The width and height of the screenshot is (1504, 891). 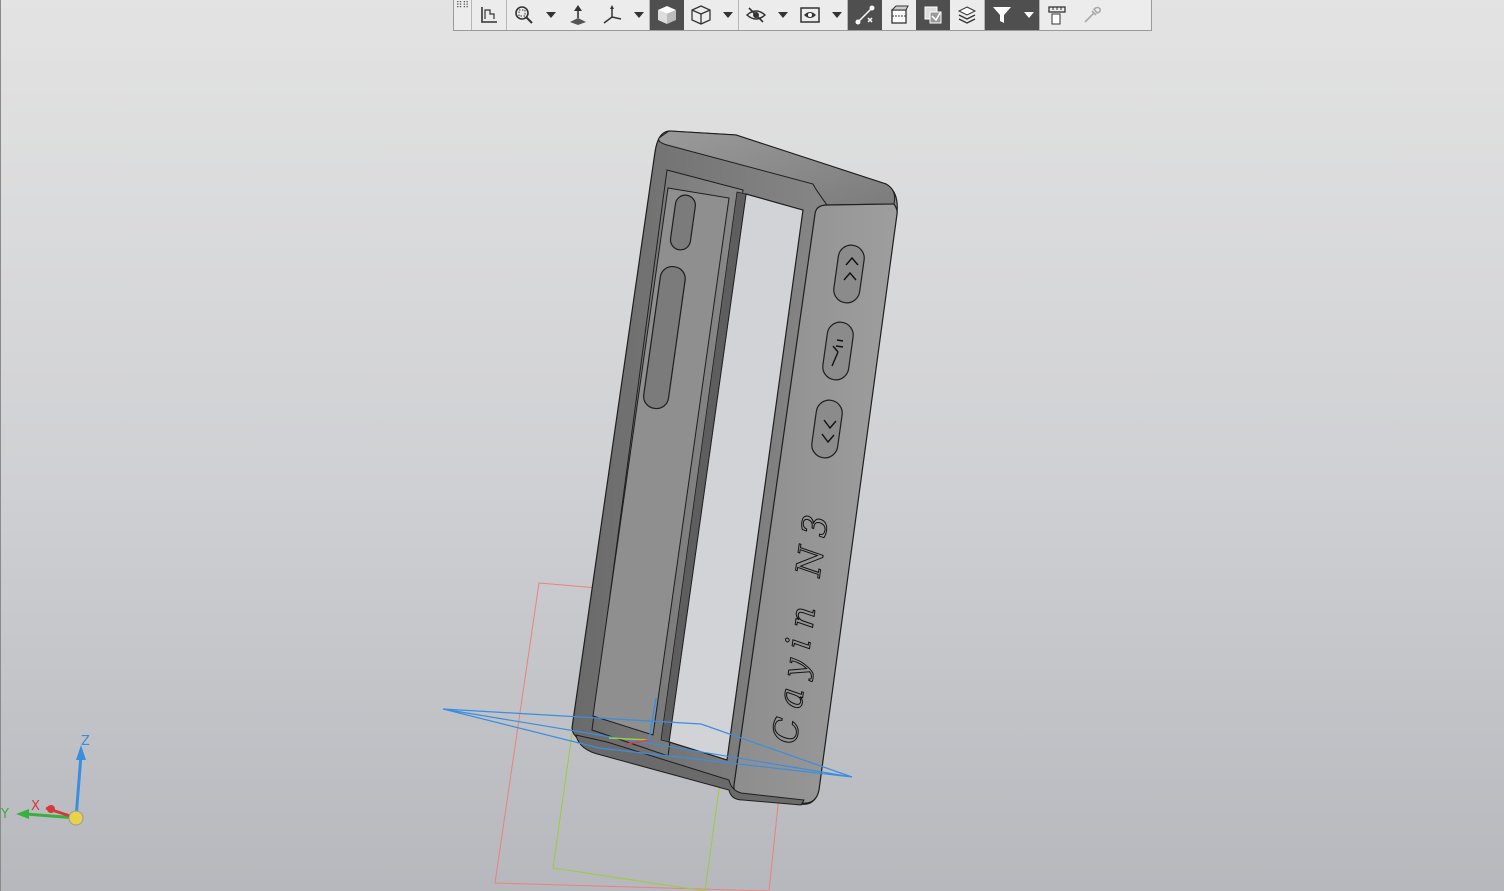 I want to click on y-axis-label: Y, so click(x=5, y=814).